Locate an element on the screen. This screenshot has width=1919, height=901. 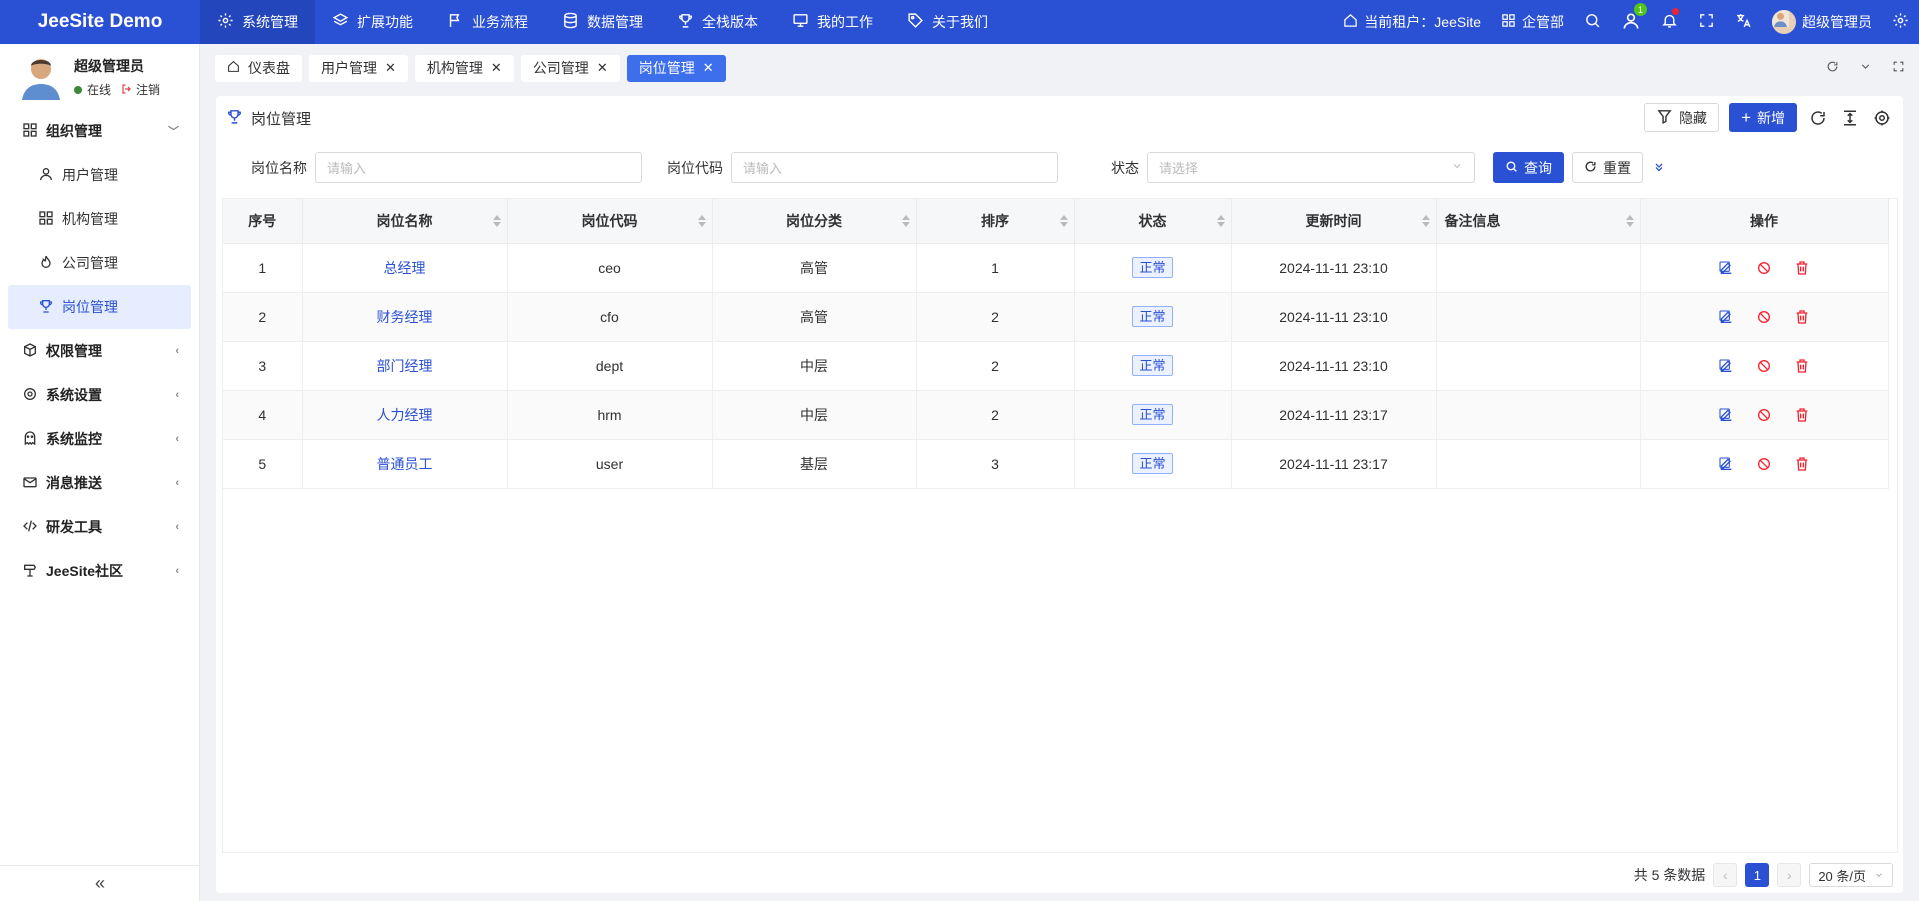
table-row: 3 部门经理 dept 中层 2 正常 2024-11-11 23:10 is located at coordinates (1056, 366).